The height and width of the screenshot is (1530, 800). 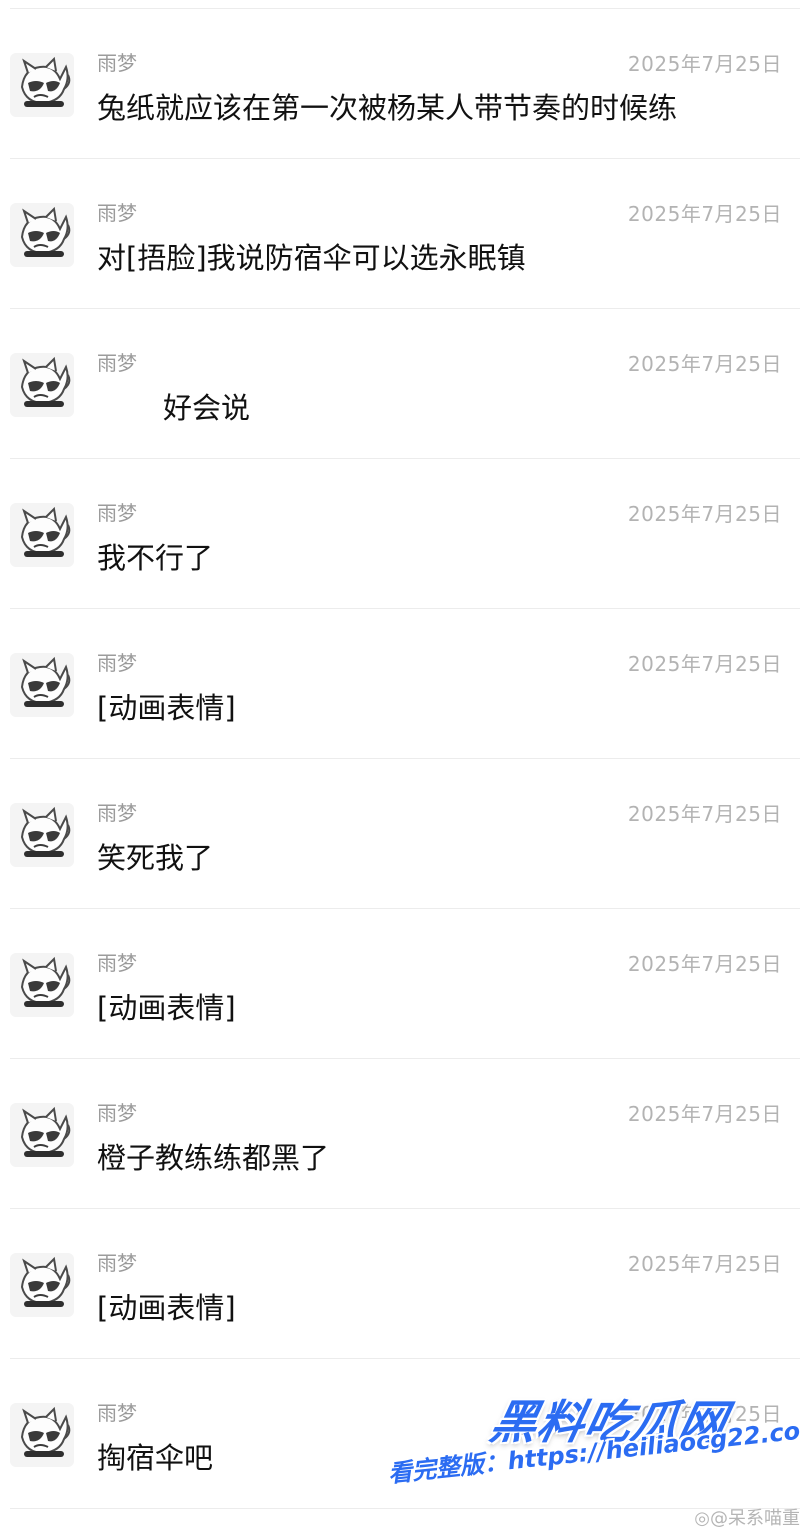 I want to click on message-text: 兔纸就应该在第一次被杨某人带节奏的时候练, so click(x=387, y=108).